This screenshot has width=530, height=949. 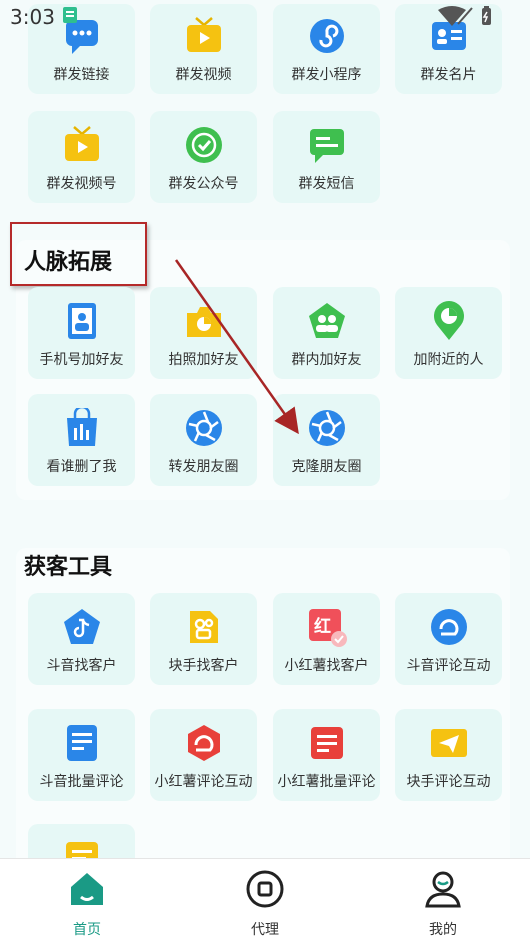 What do you see at coordinates (326, 467) in the screenshot?
I see `tile-label: 克隆朋友圈` at bounding box center [326, 467].